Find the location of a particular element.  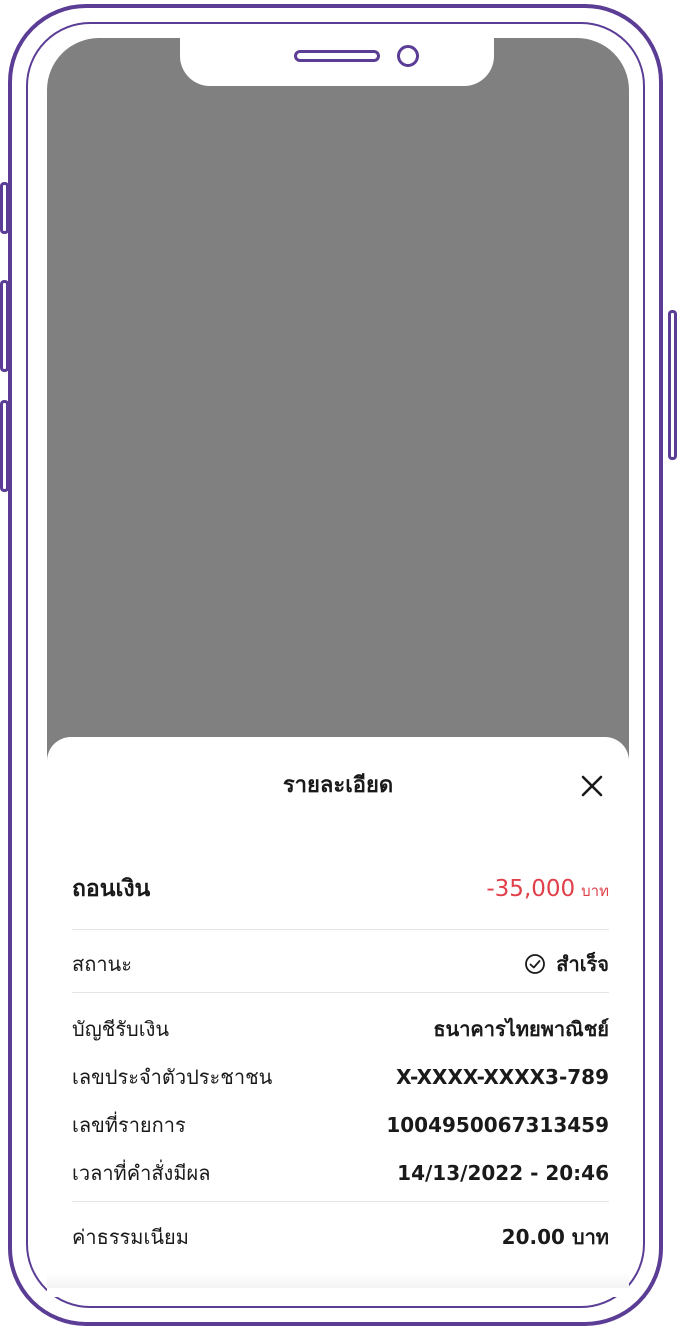

transaction-number-value: 1004950067313459 is located at coordinates (497, 1125).